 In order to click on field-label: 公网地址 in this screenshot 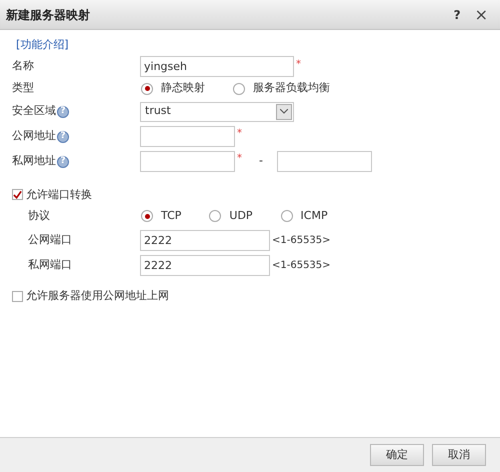, I will do `click(34, 136)`.